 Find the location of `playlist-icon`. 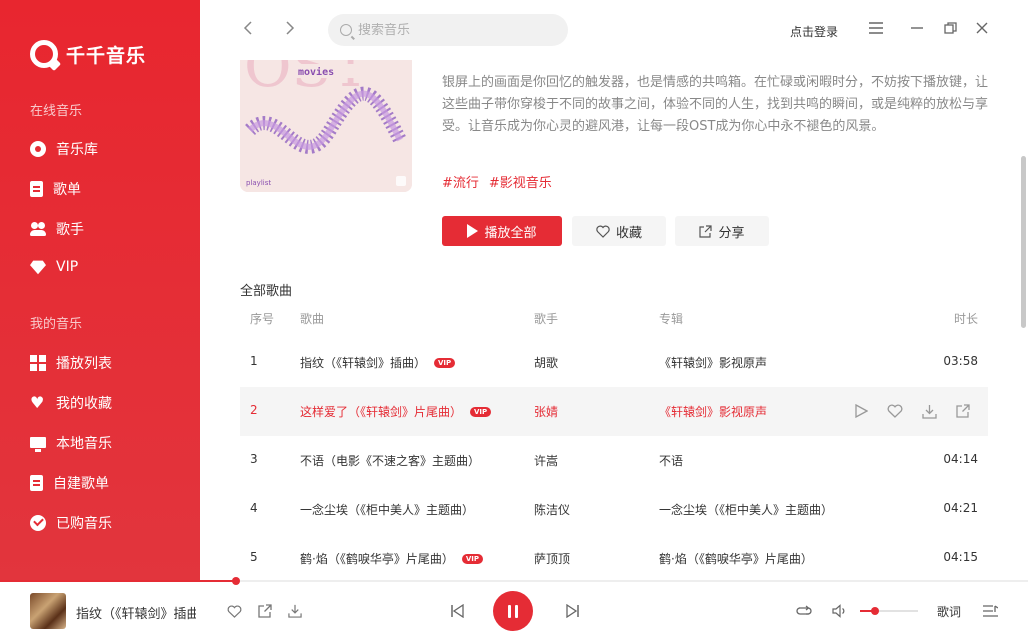

playlist-icon is located at coordinates (36, 189).